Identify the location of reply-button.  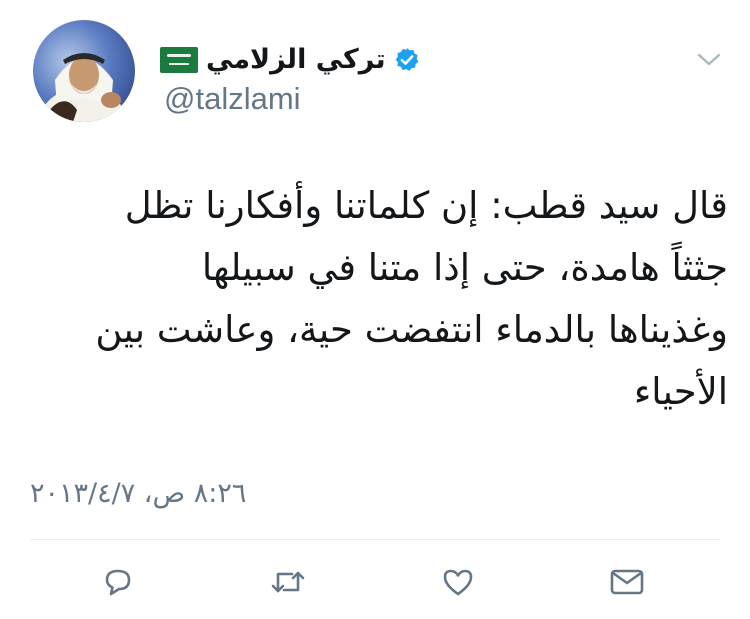
(118, 582).